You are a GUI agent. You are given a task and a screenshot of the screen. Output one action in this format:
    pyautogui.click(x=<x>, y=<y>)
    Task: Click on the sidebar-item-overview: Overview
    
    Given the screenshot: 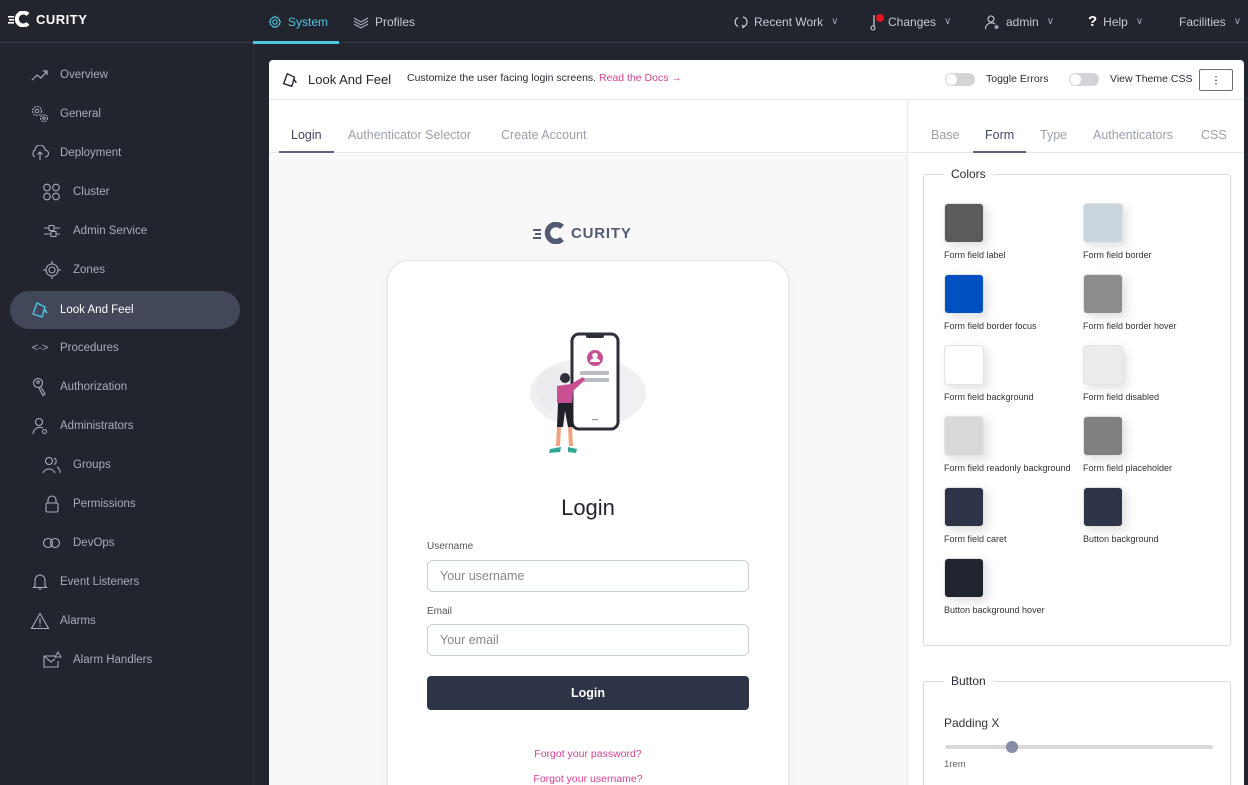 What is the action you would take?
    pyautogui.click(x=125, y=75)
    